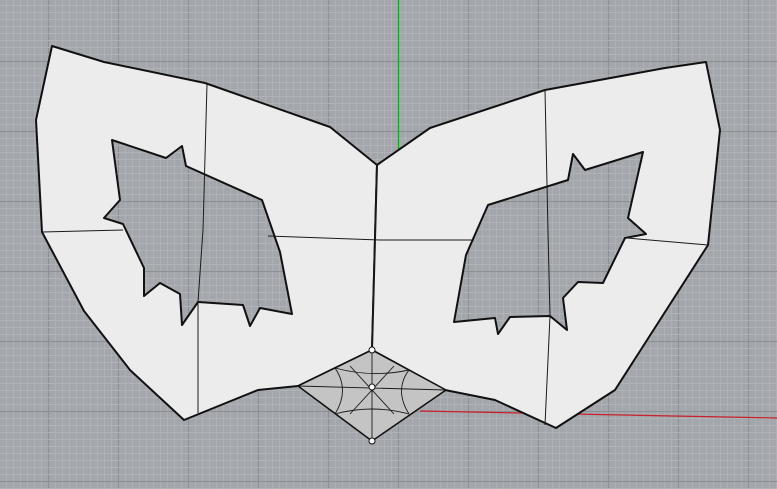 The height and width of the screenshot is (489, 777). What do you see at coordinates (372, 441) in the screenshot?
I see `control-point-bottom` at bounding box center [372, 441].